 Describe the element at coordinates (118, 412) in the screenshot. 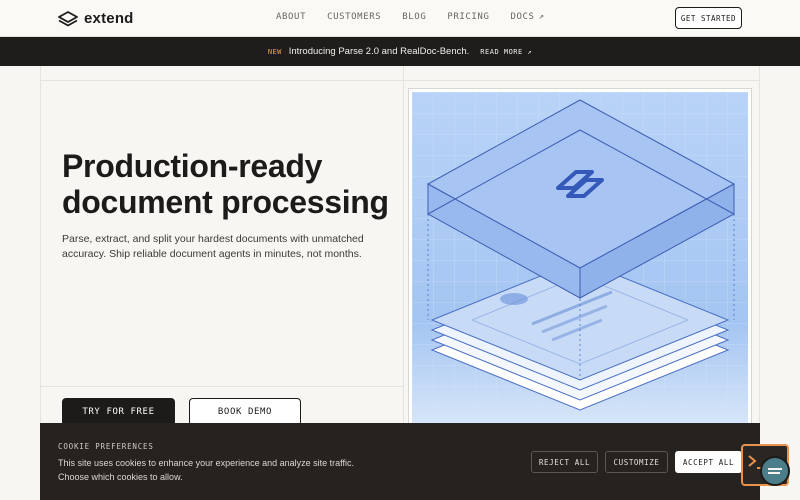

I see `try-for-free-button: TRY FOR FREE` at that location.